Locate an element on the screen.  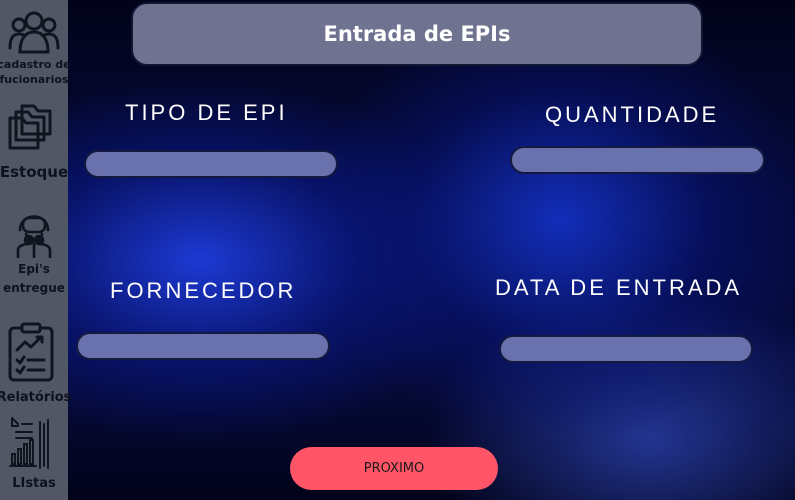
sidebar-item-listas: LIstas is located at coordinates (34, 457).